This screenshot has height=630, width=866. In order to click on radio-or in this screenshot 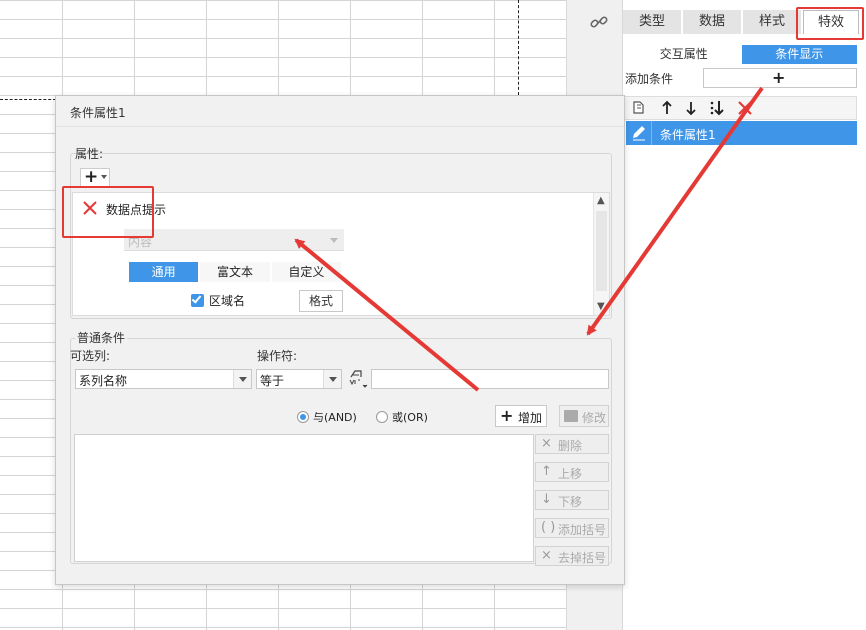, I will do `click(382, 417)`.